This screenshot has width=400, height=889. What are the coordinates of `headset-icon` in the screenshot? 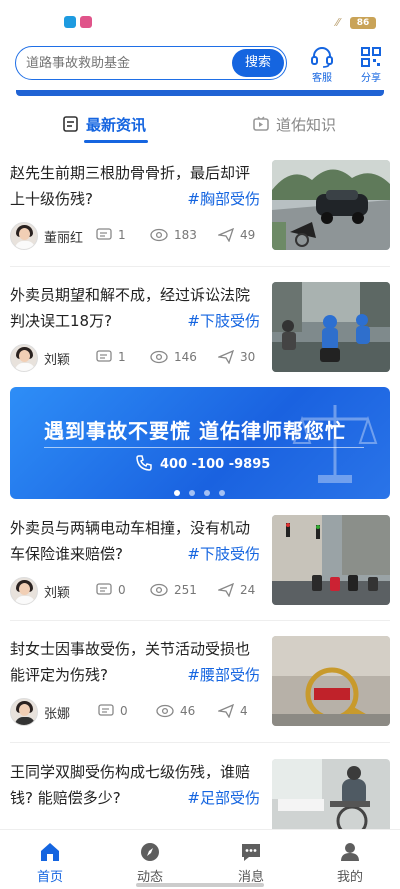 It's located at (322, 57).